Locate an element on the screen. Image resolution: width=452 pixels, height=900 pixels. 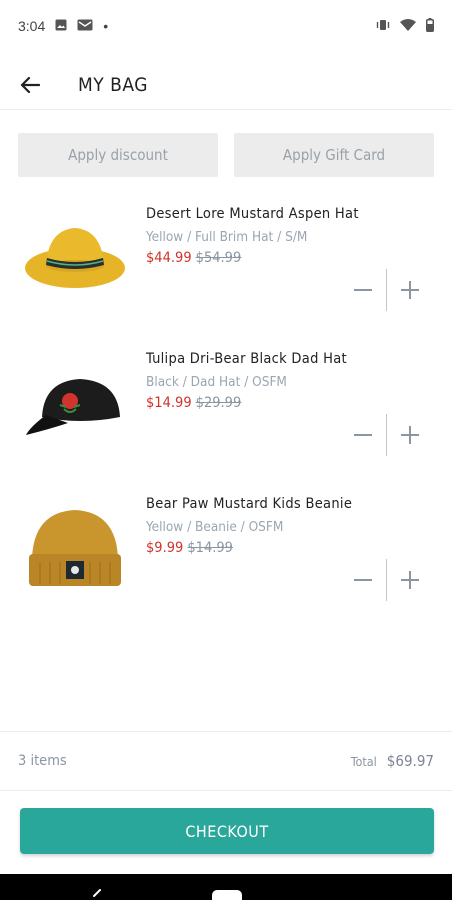
checkout-button: CHECKOUT is located at coordinates (227, 831).